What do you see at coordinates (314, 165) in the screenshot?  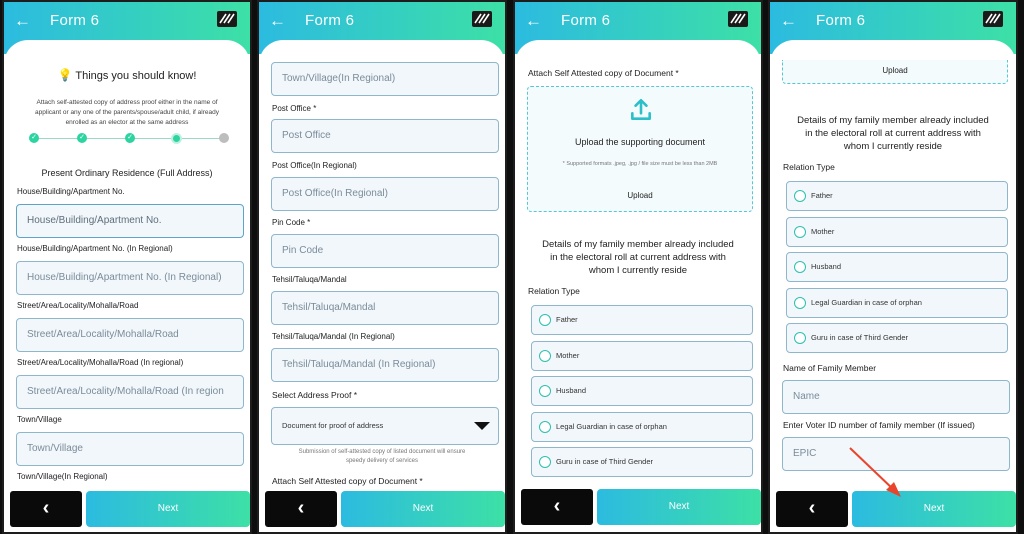 I see `post-office-regional-label: Post Office(In Regional)` at bounding box center [314, 165].